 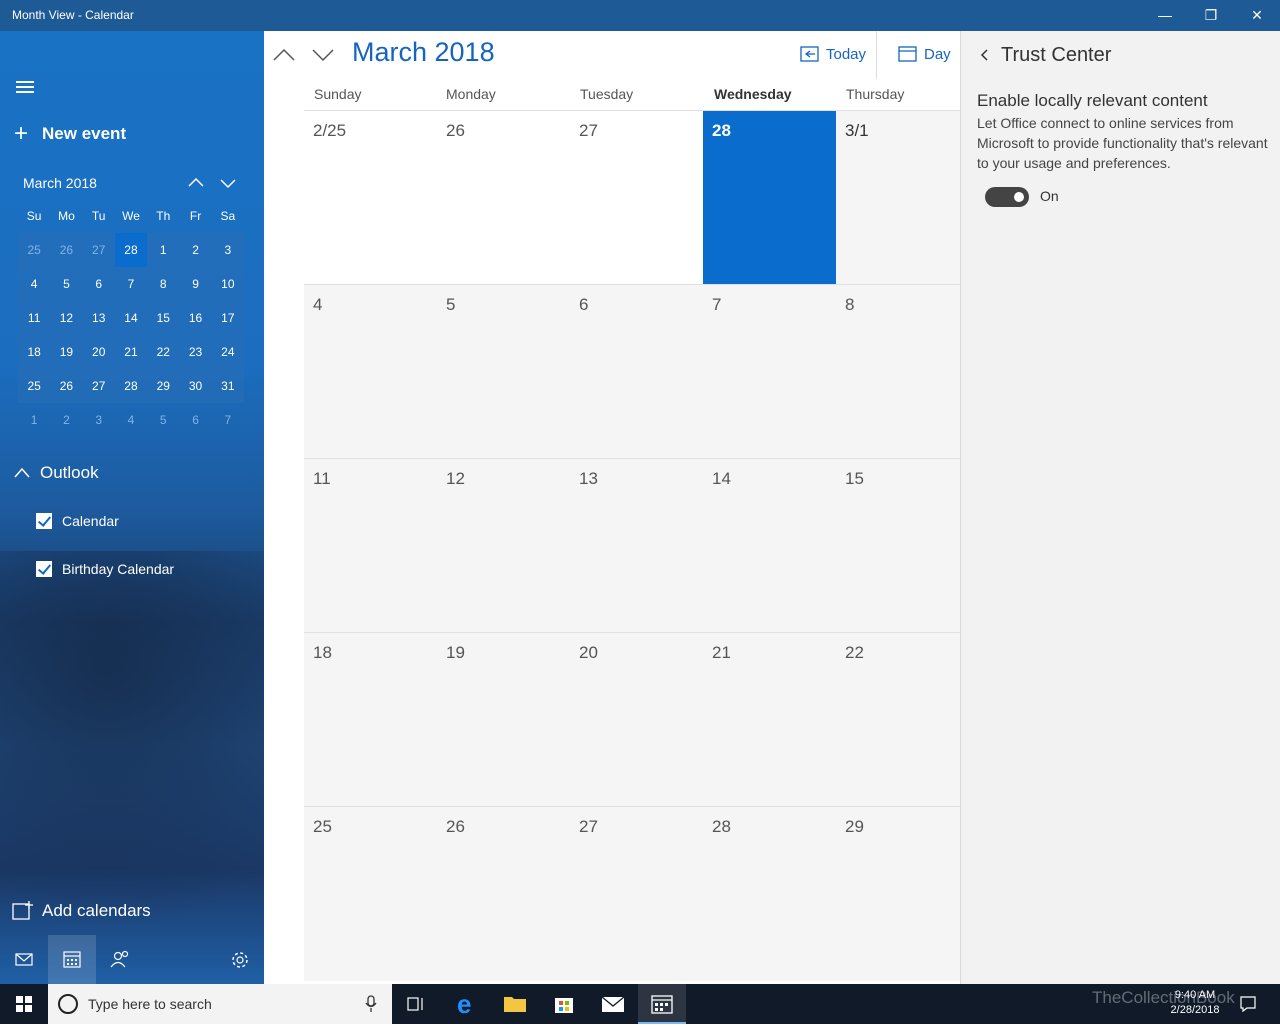 I want to click on day-cell: 8, so click(x=898, y=372).